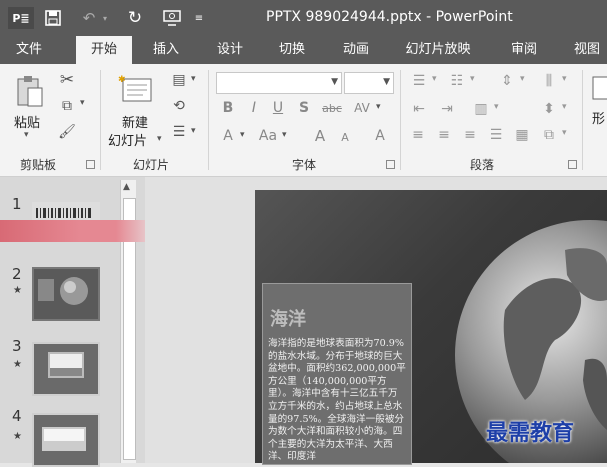 This screenshot has height=467, width=607. Describe the element at coordinates (549, 135) in the screenshot. I see `smartart-icon: ⧉` at that location.